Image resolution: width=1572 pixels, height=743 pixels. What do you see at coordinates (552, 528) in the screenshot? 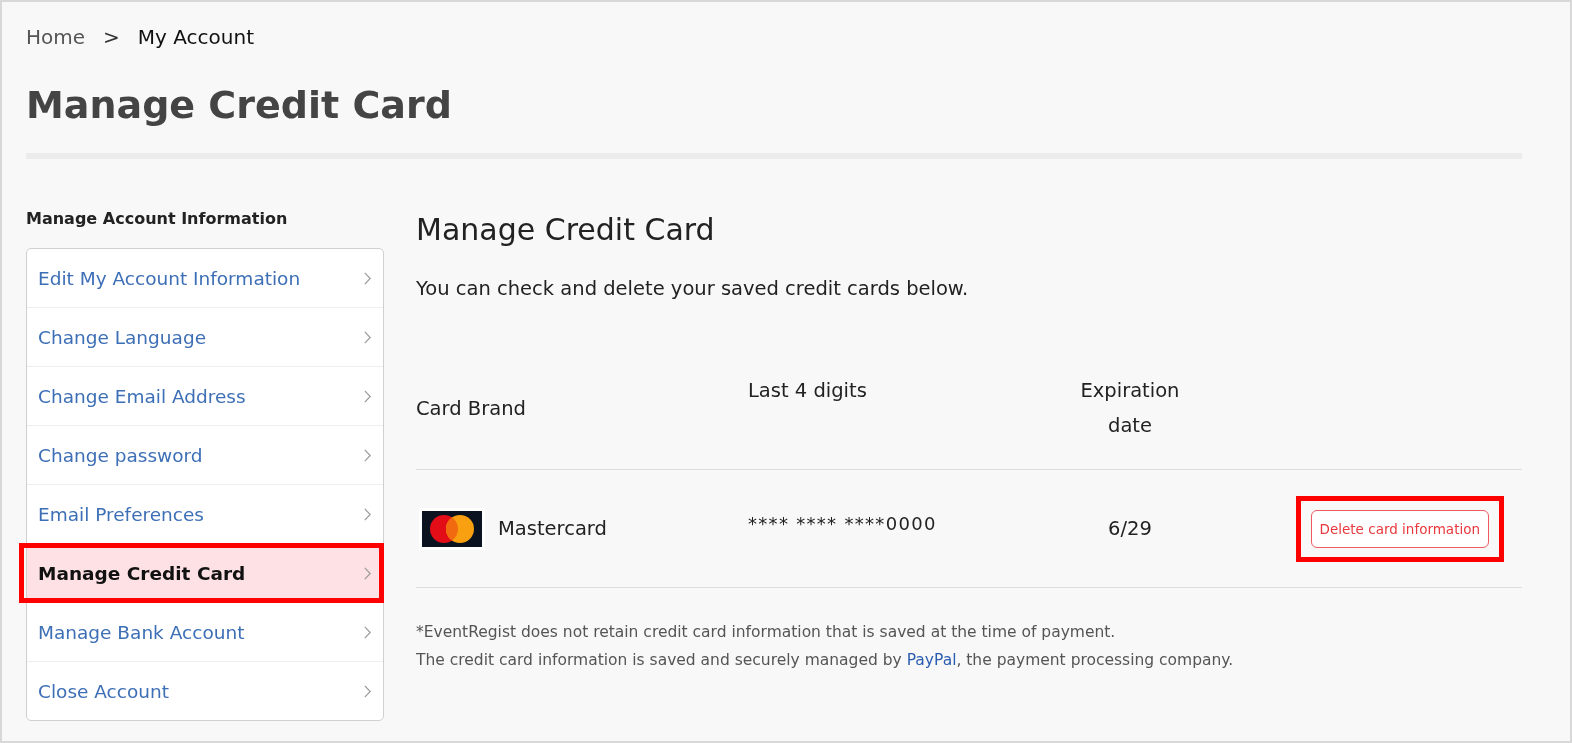
I see `card-brand-name: Mastercard` at bounding box center [552, 528].